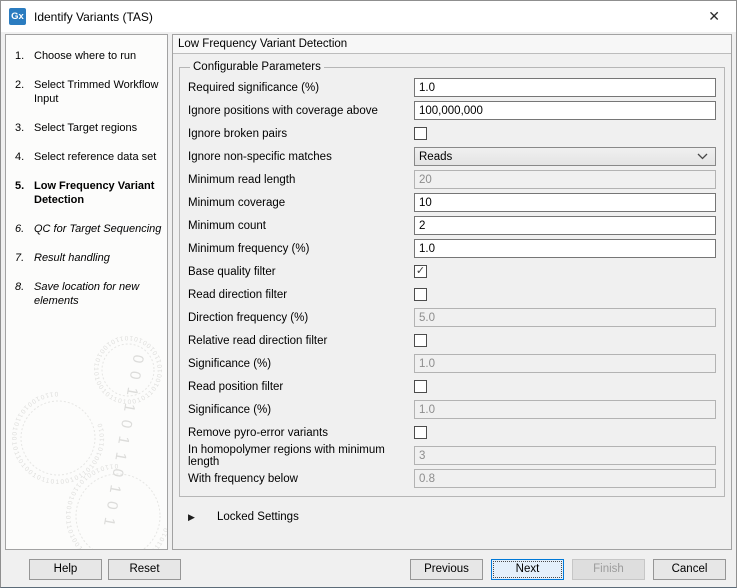  What do you see at coordinates (20, 258) in the screenshot?
I see `step-number: 7.` at bounding box center [20, 258].